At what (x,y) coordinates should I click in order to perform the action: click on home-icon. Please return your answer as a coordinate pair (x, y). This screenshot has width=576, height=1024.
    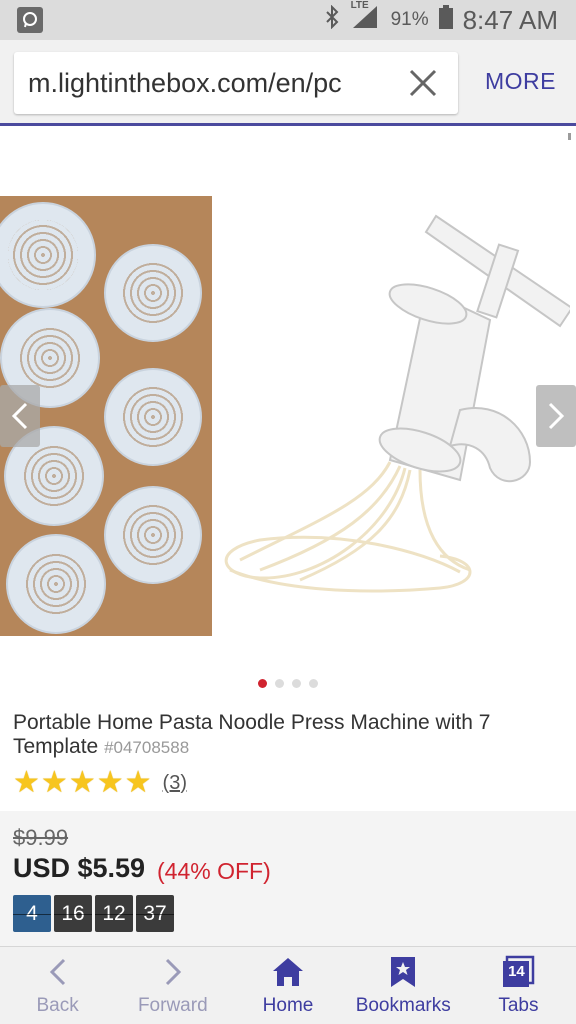
    Looking at the image, I should click on (288, 972).